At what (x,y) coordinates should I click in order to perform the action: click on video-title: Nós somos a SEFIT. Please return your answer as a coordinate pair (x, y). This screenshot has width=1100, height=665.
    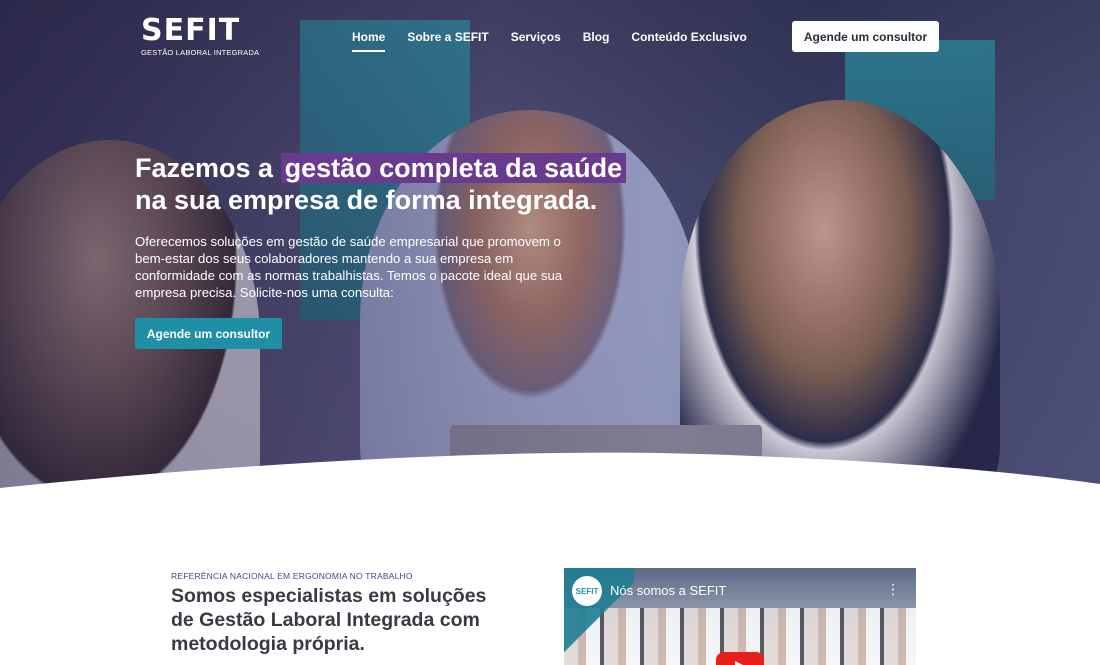
    Looking at the image, I should click on (668, 590).